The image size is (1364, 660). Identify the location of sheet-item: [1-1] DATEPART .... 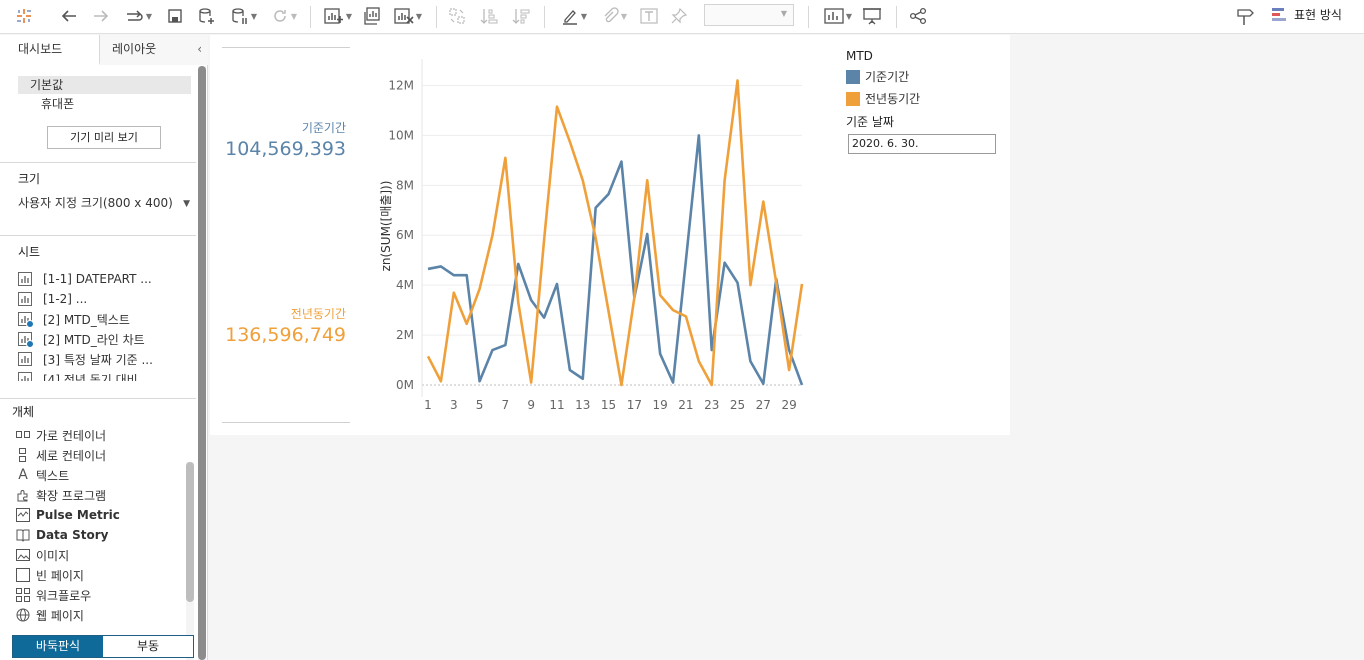
(106, 279).